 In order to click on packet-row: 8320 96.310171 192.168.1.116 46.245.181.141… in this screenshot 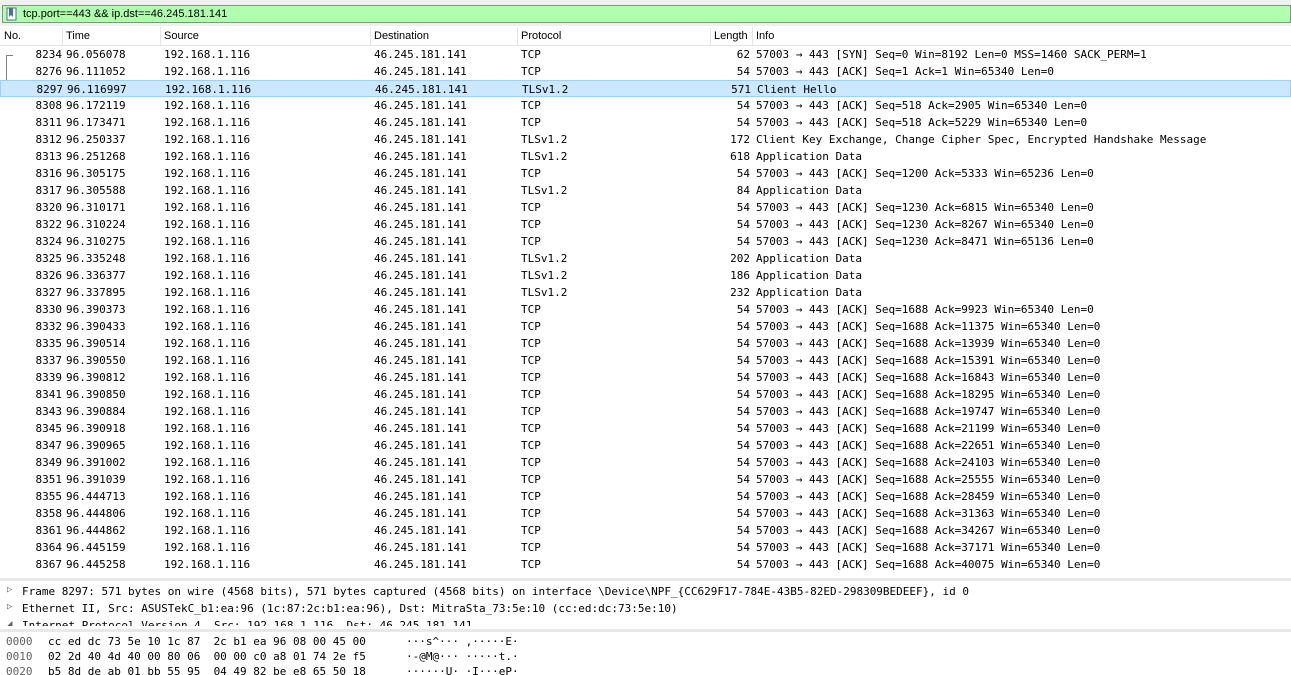, I will do `click(645, 207)`.